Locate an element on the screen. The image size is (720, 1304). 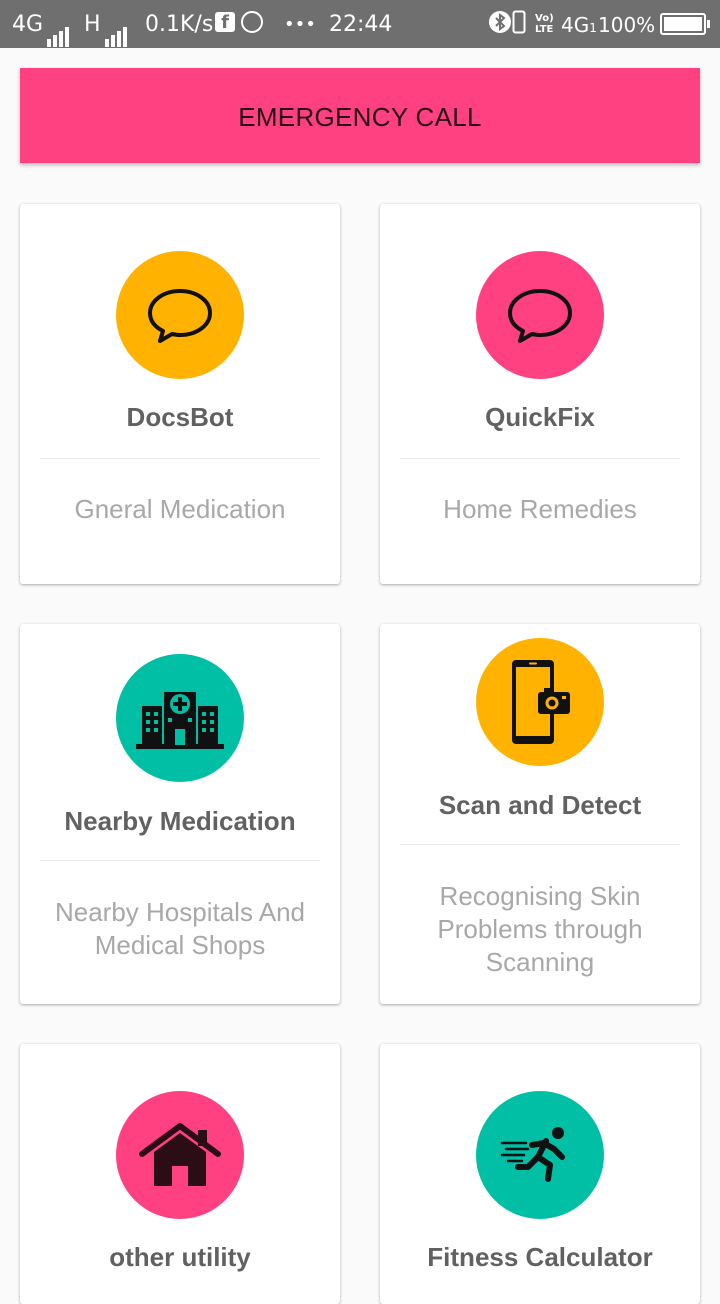
other-utility-icon-circle is located at coordinates (180, 1155).